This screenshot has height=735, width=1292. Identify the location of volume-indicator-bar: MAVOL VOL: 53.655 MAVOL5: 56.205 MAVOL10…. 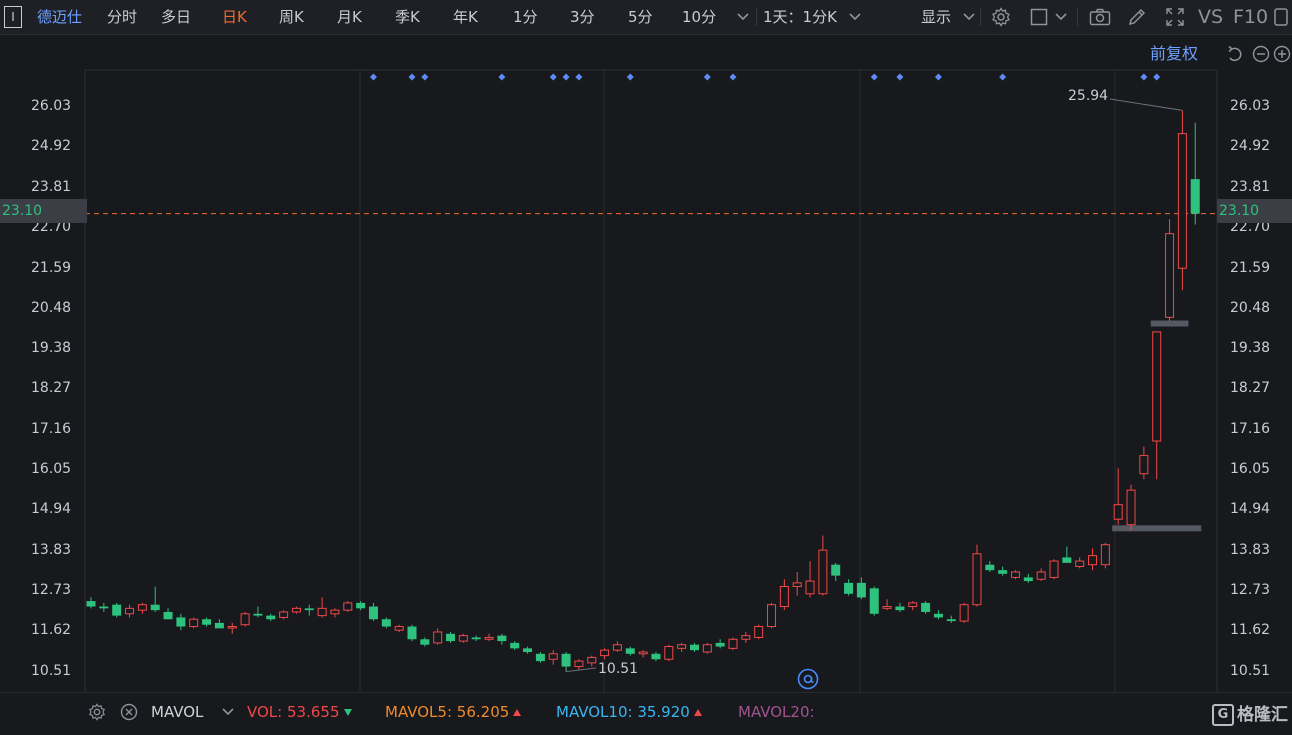
(646, 711).